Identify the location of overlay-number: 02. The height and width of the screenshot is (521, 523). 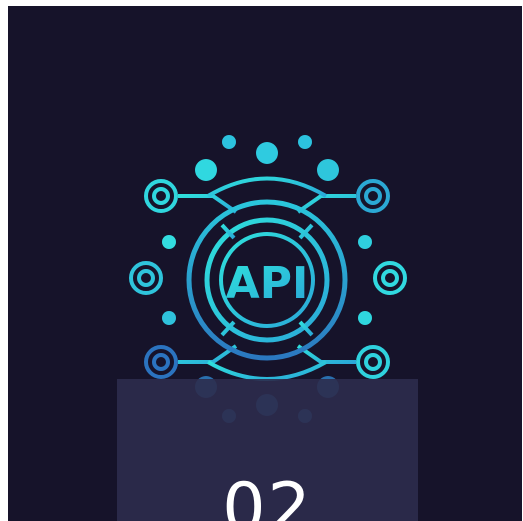
(267, 495).